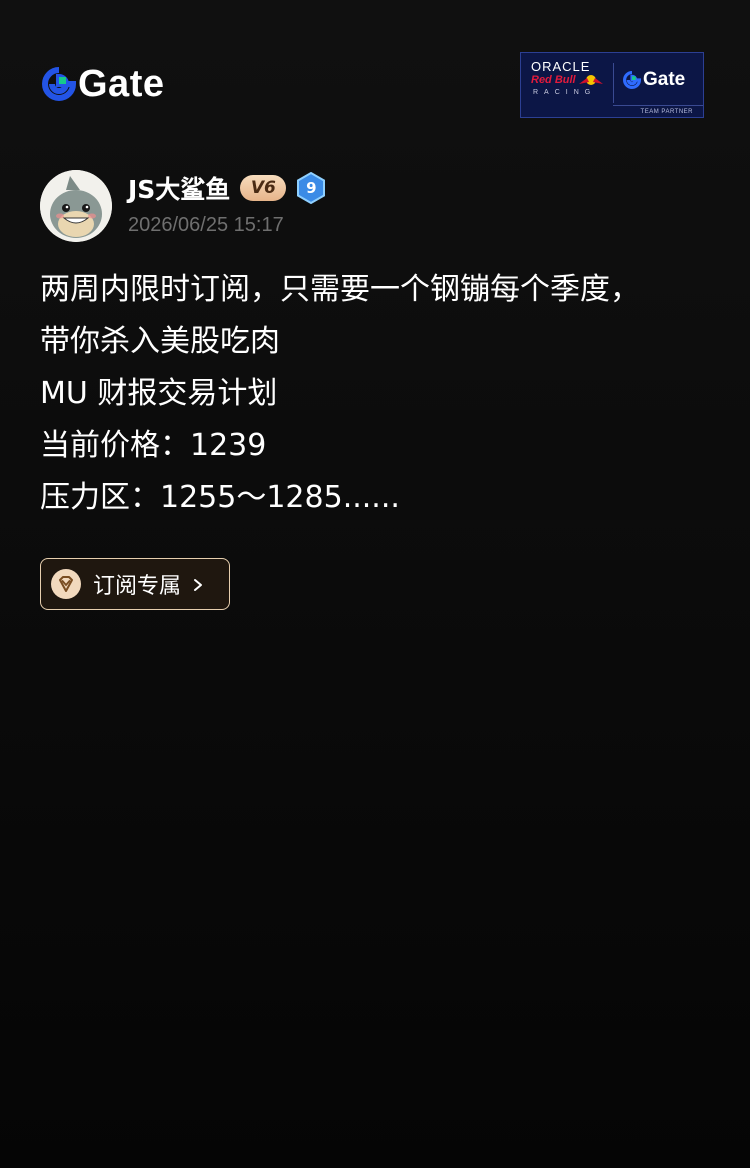 The width and height of the screenshot is (750, 1168). I want to click on level-number: 9, so click(311, 188).